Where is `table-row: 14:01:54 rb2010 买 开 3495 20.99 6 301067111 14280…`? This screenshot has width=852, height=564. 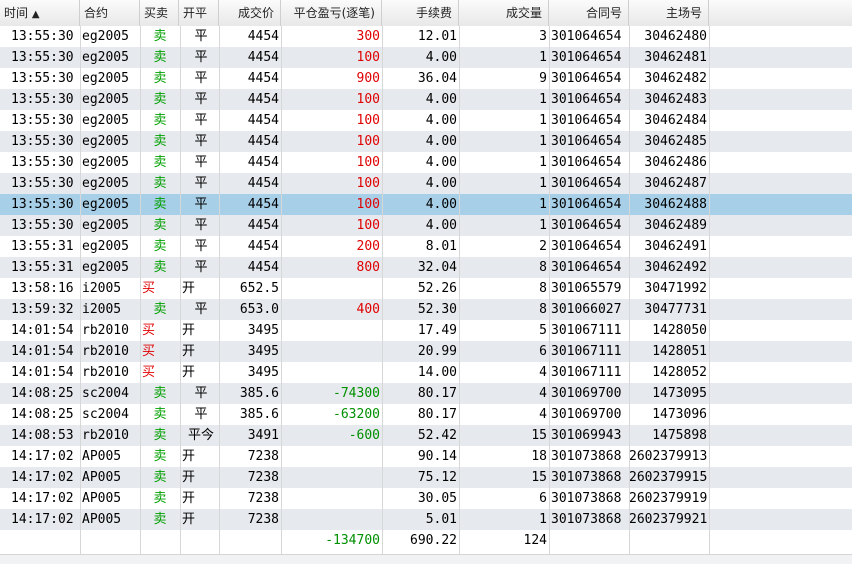
table-row: 14:01:54 rb2010 买 开 3495 20.99 6 301067111 14280… is located at coordinates (426, 351).